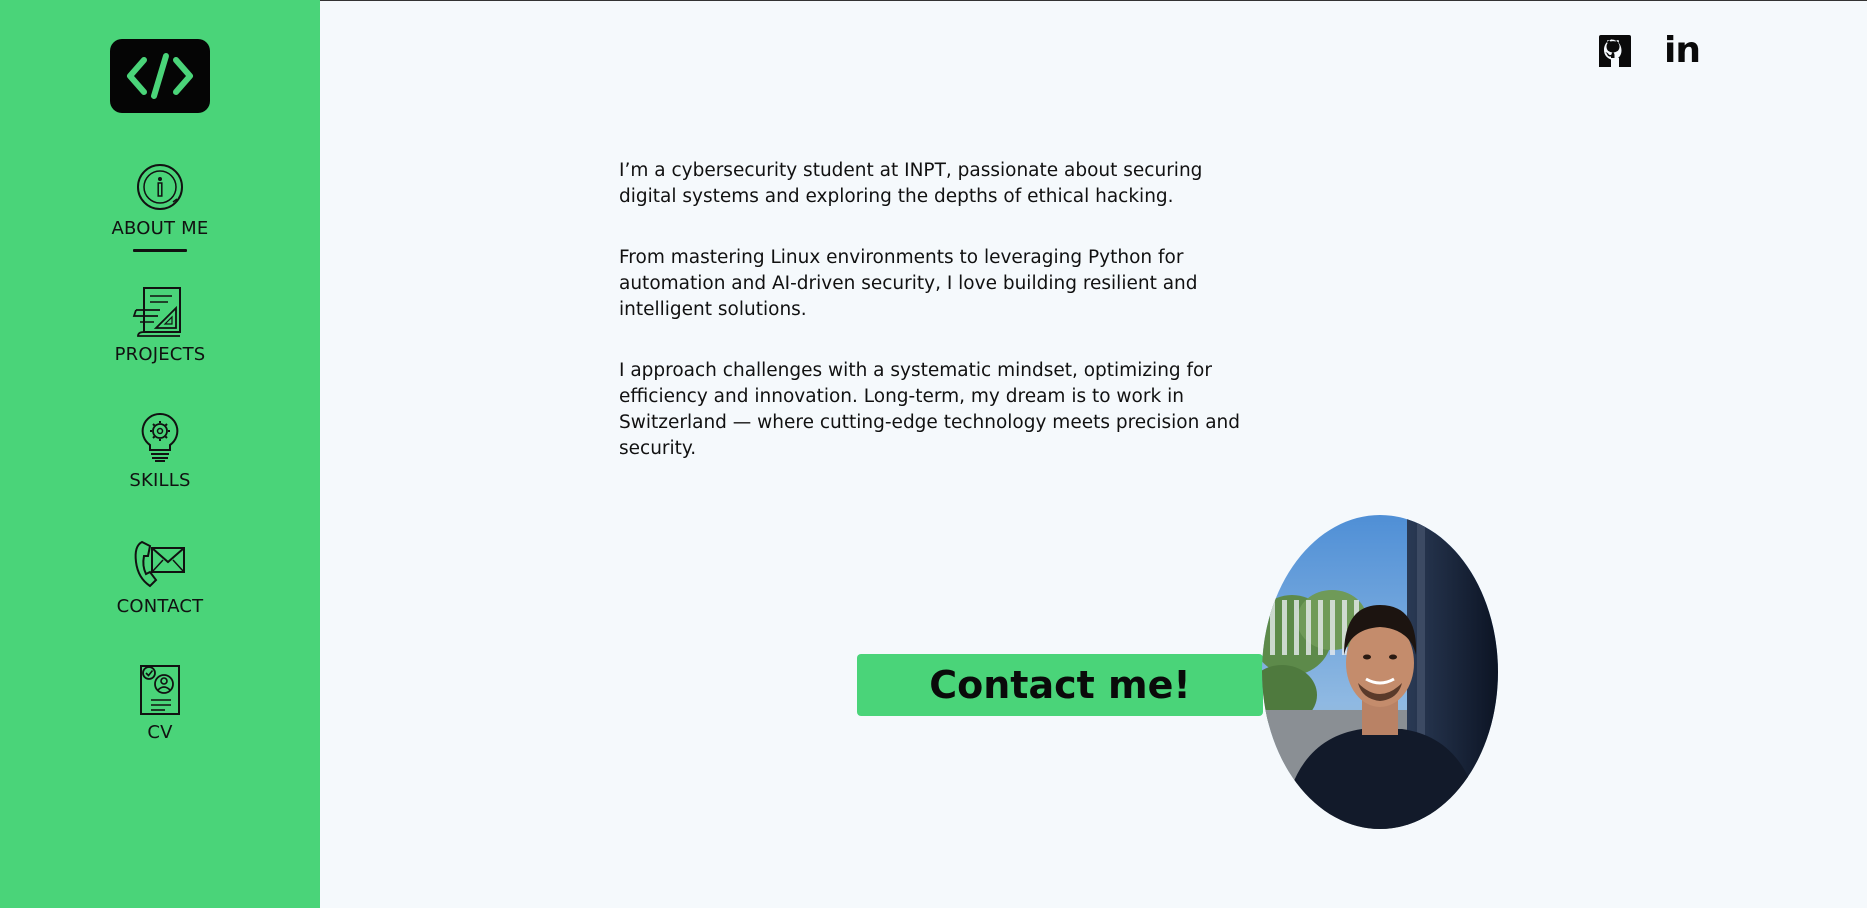 Image resolution: width=1867 pixels, height=908 pixels. I want to click on info-icon, so click(160, 187).